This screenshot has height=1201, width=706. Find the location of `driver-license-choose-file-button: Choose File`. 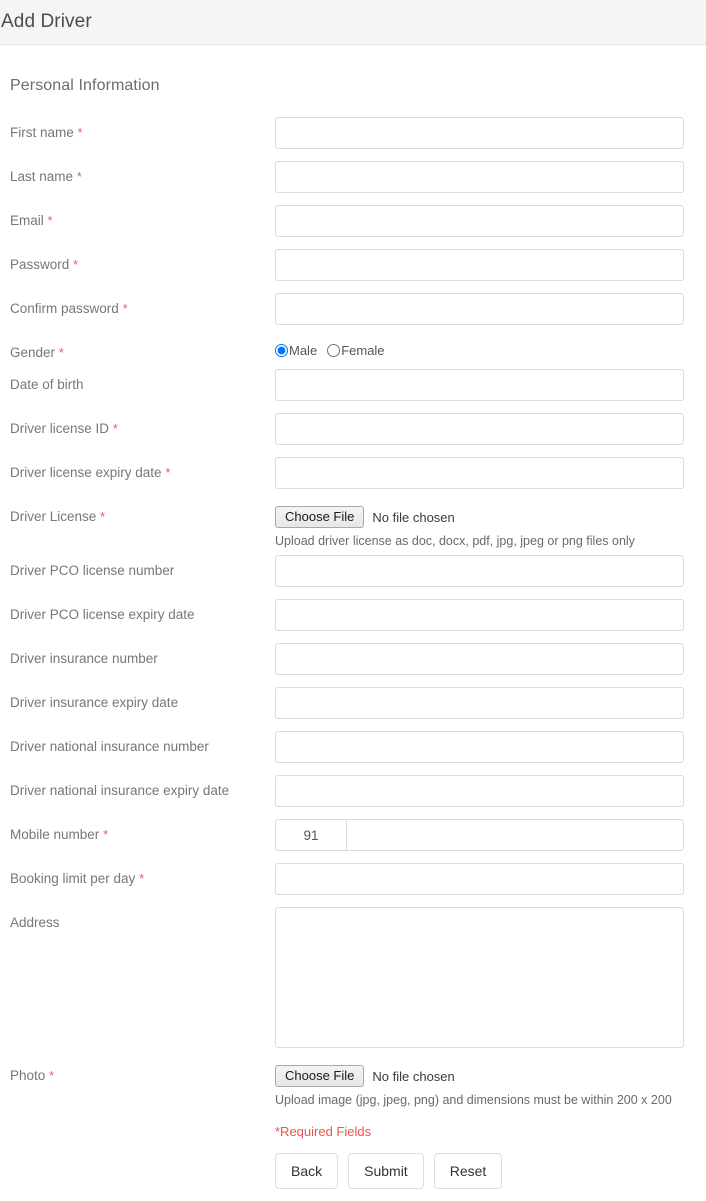

driver-license-choose-file-button: Choose File is located at coordinates (320, 517).